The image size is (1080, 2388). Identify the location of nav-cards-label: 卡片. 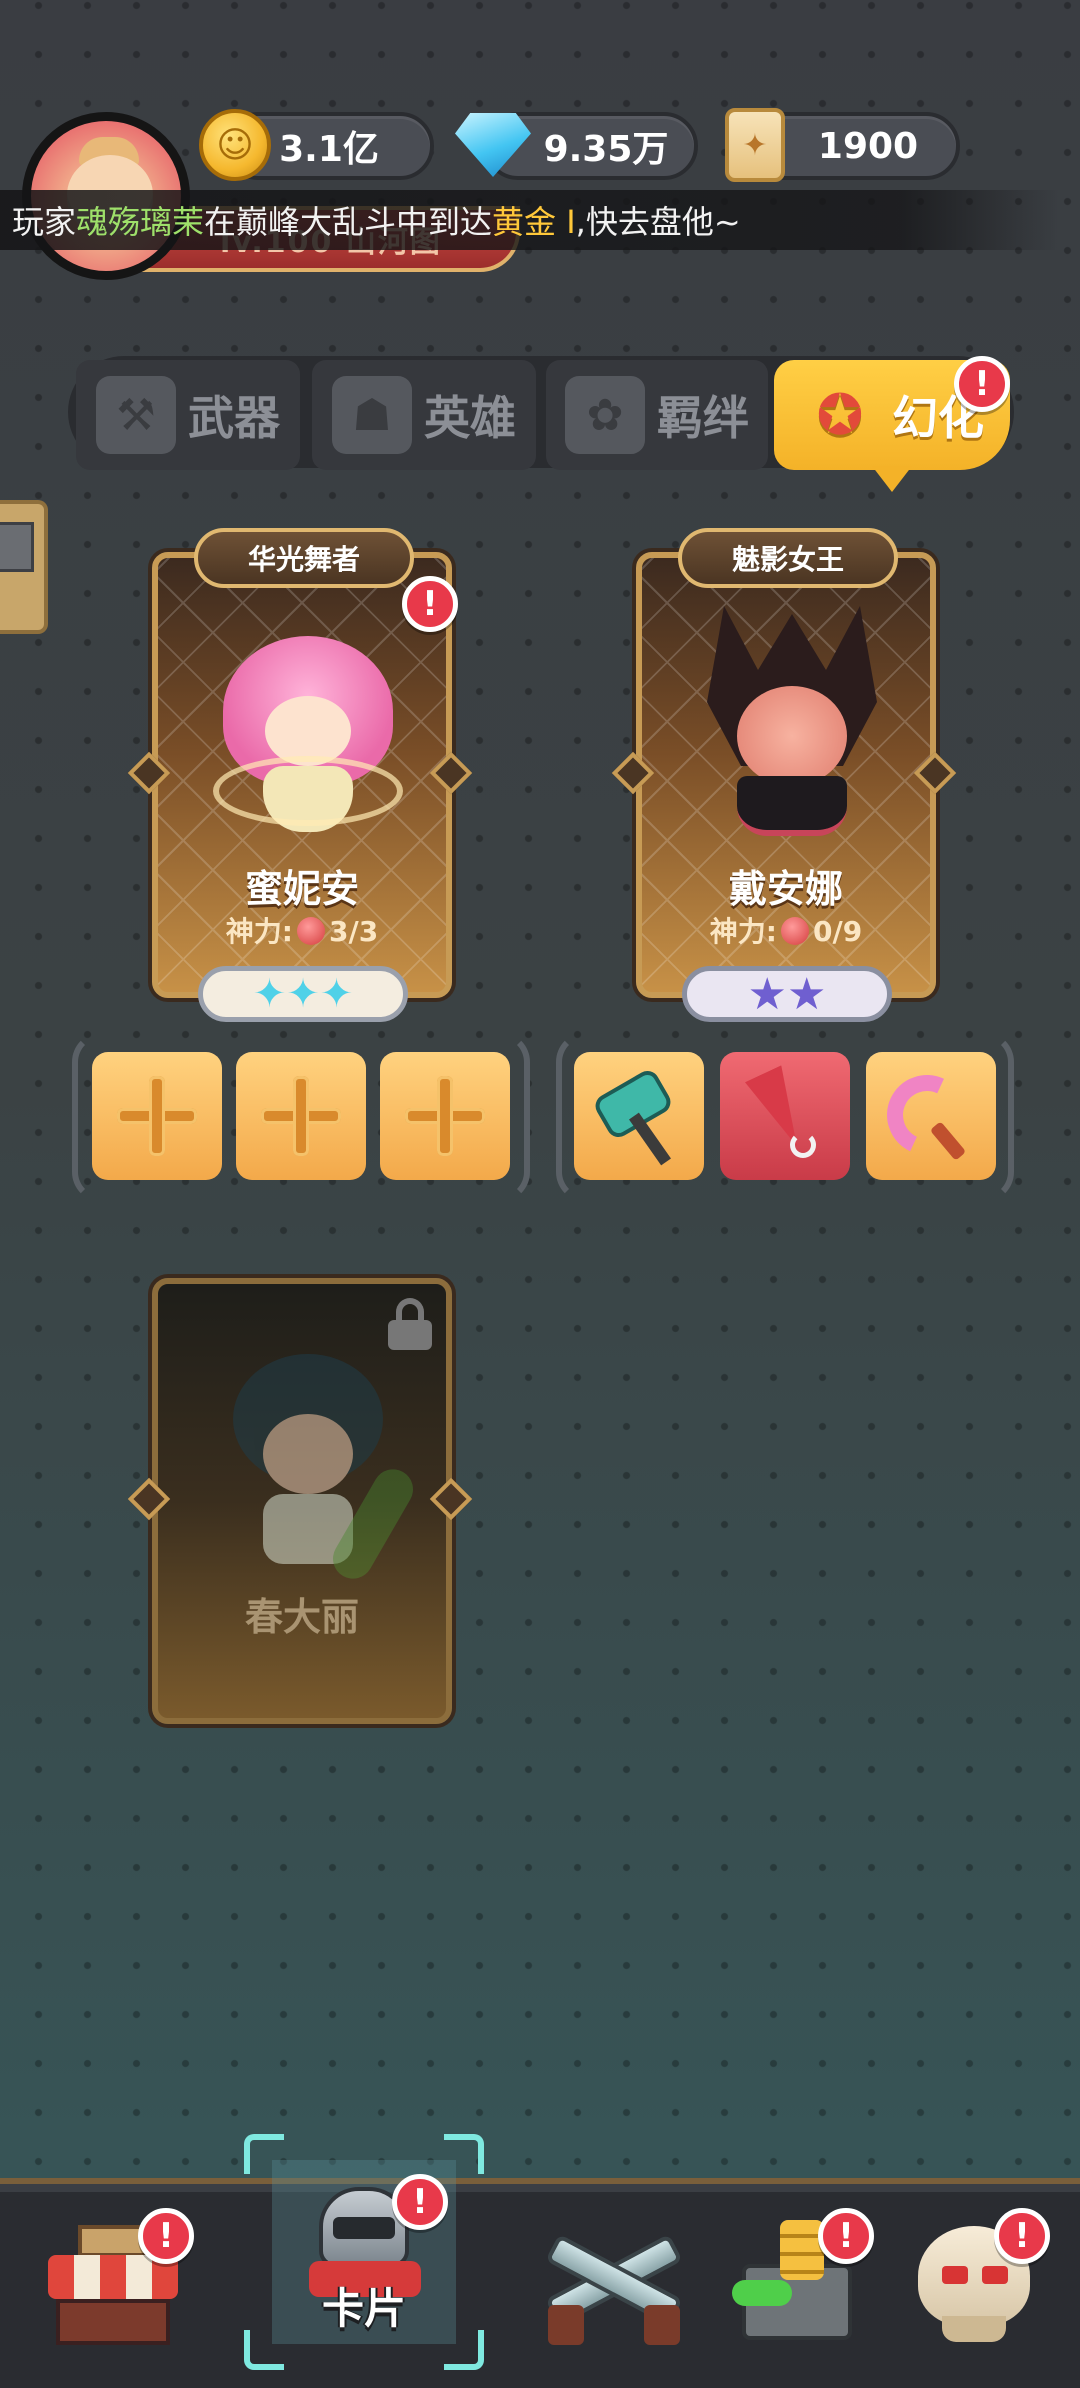
(363, 2308).